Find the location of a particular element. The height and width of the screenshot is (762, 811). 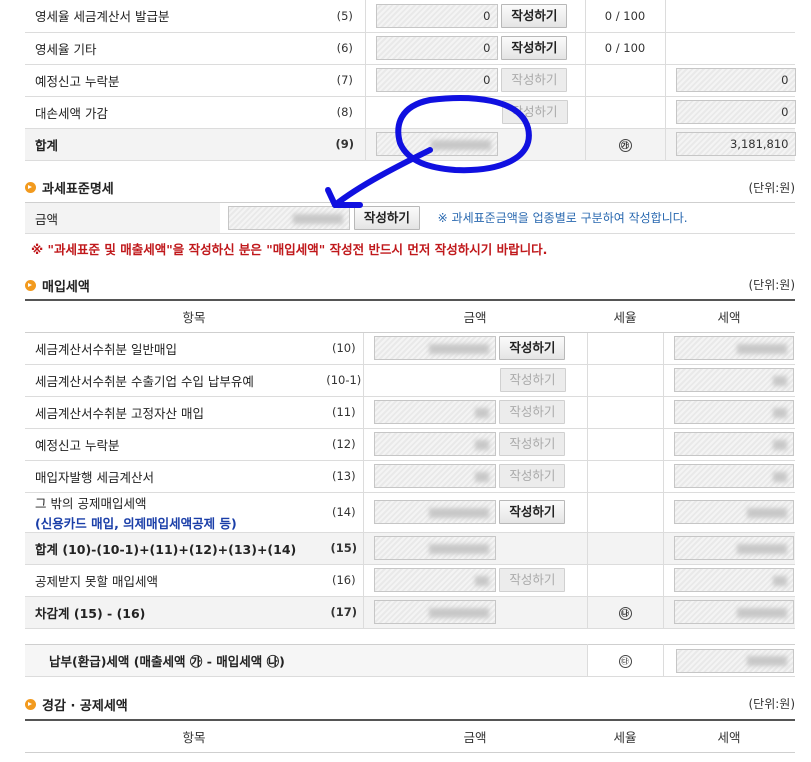

row-label: 세금계산서수취분 일반매입 is located at coordinates (175, 348).